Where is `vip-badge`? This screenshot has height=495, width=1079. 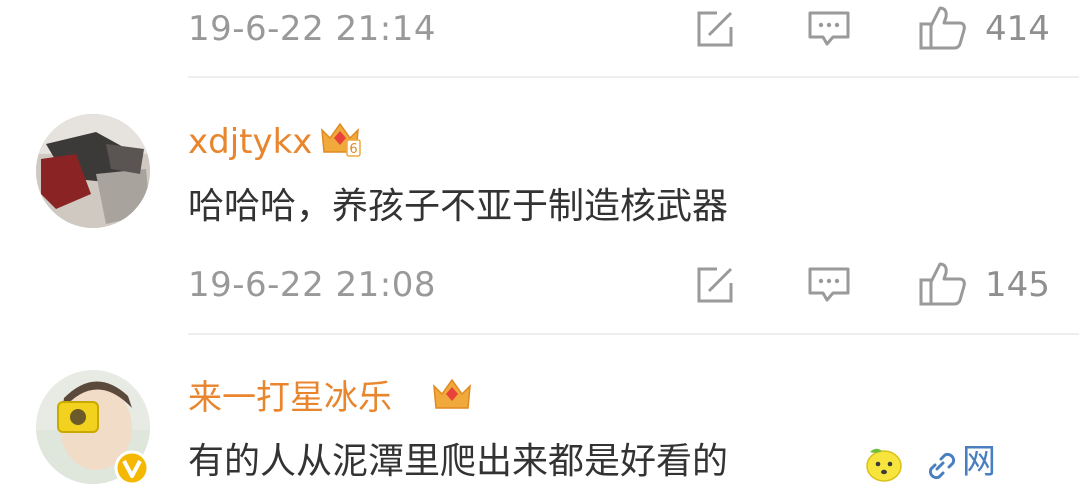
vip-badge is located at coordinates (452, 395).